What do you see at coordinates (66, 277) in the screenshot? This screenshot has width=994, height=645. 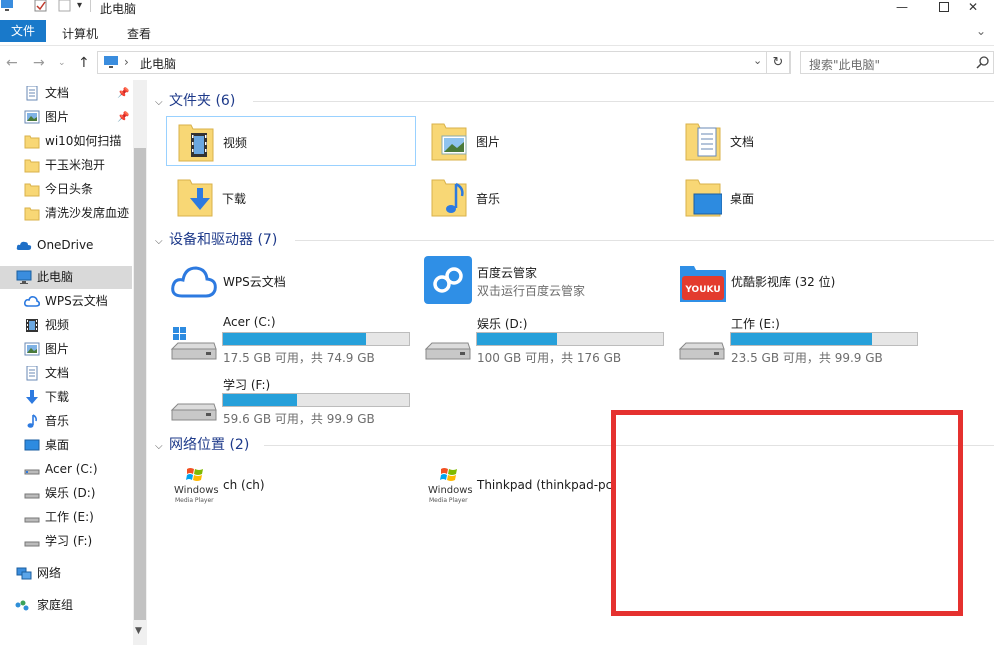 I see `sidebar-item-this-pc: 此电脑` at bounding box center [66, 277].